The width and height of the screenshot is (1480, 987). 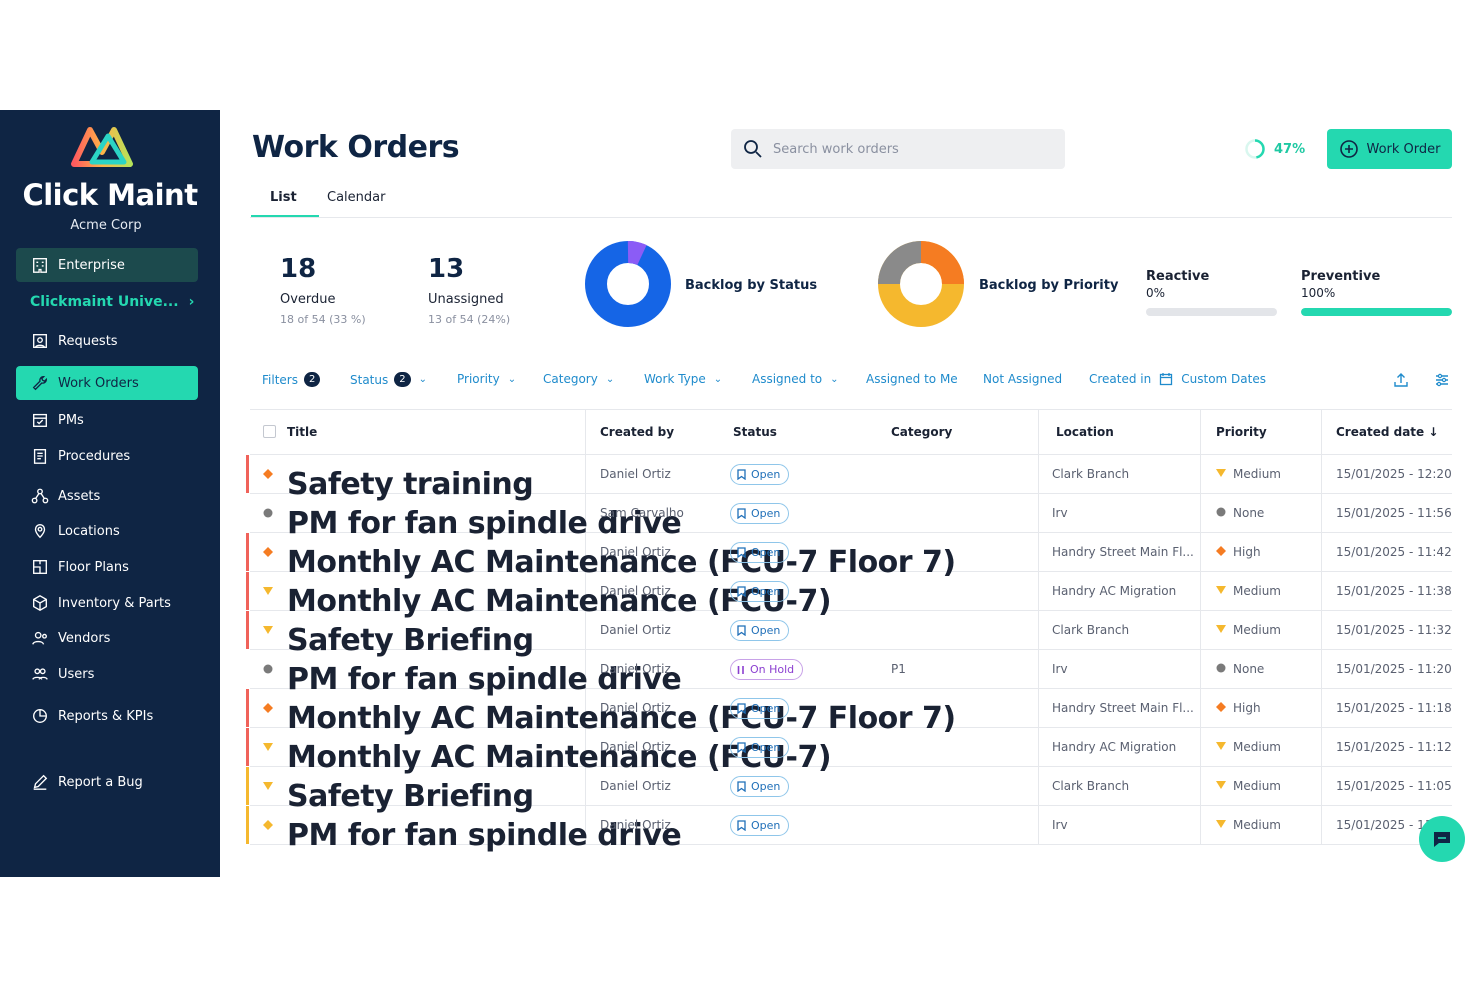 I want to click on sidebar-item-assets: Assets, so click(x=107, y=496).